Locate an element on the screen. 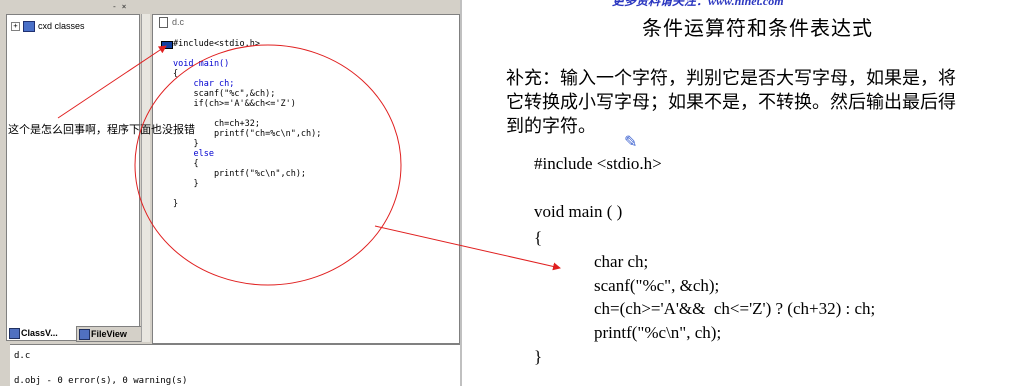  annotation-arrow-to-code is located at coordinates (112, 82).